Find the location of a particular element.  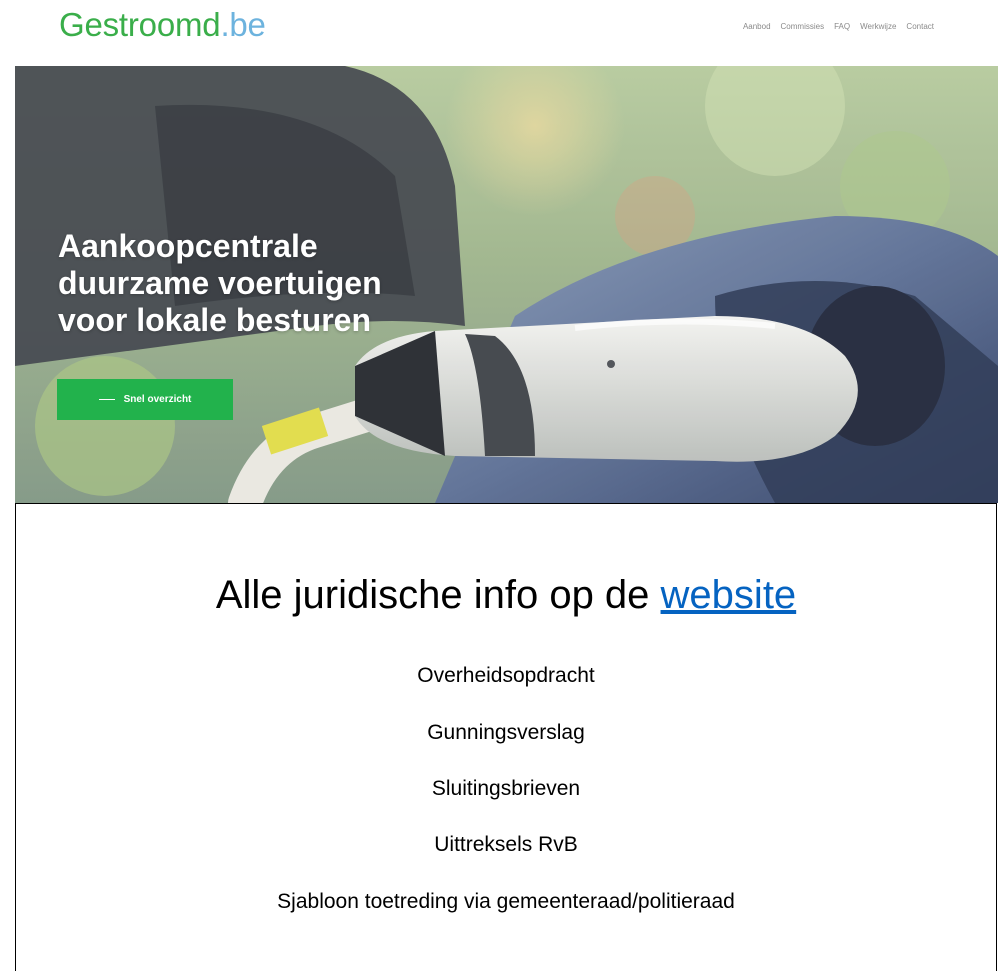

document-item-uittreksels-rvb: Uittreksels RvB is located at coordinates (506, 844).